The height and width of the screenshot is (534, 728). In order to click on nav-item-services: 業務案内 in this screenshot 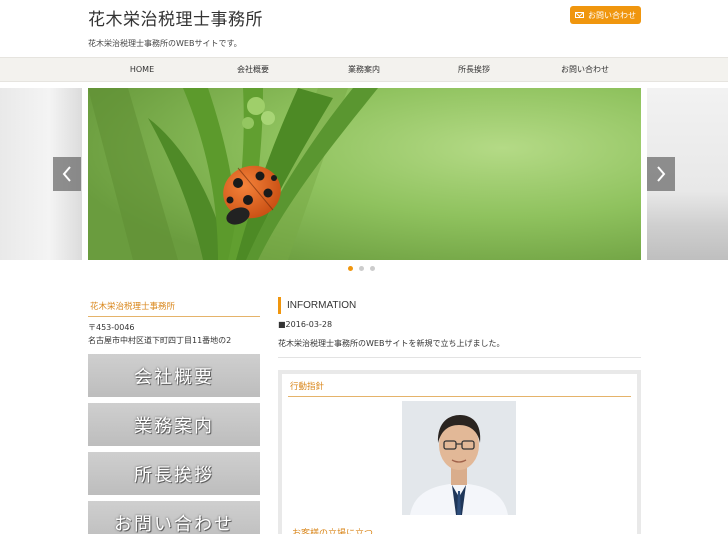, I will do `click(364, 69)`.